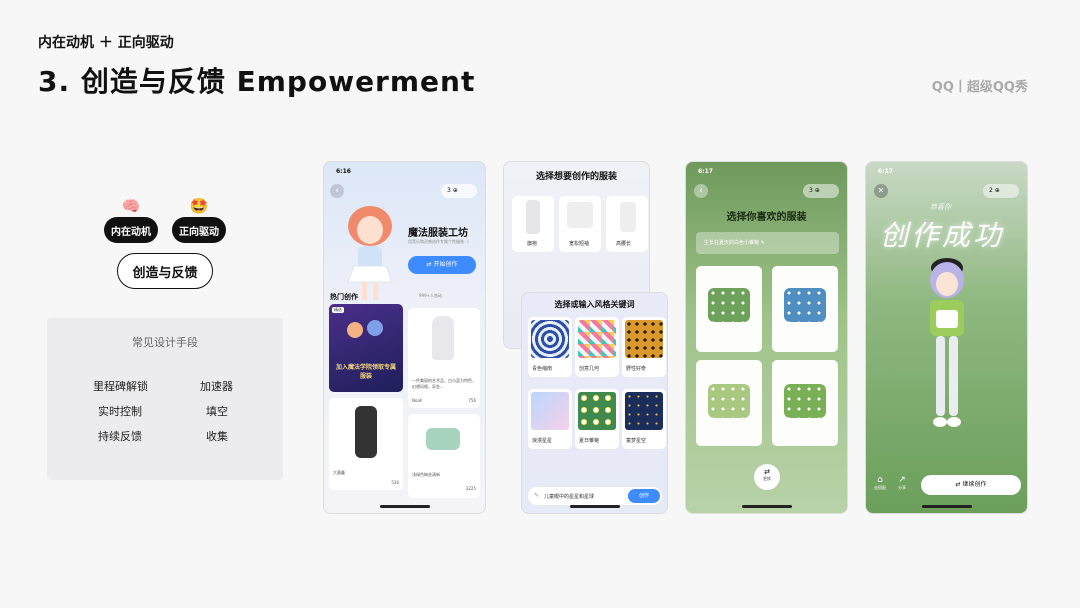 This screenshot has height=608, width=1080. Describe the element at coordinates (542, 369) in the screenshot. I see `style-label: 青色缩南` at that location.